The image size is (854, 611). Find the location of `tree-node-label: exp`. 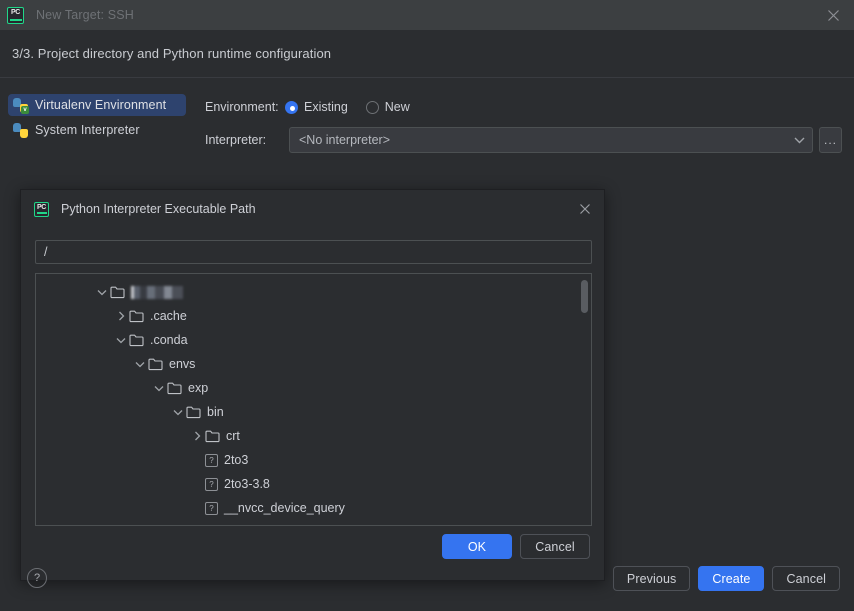

tree-node-label: exp is located at coordinates (198, 388).